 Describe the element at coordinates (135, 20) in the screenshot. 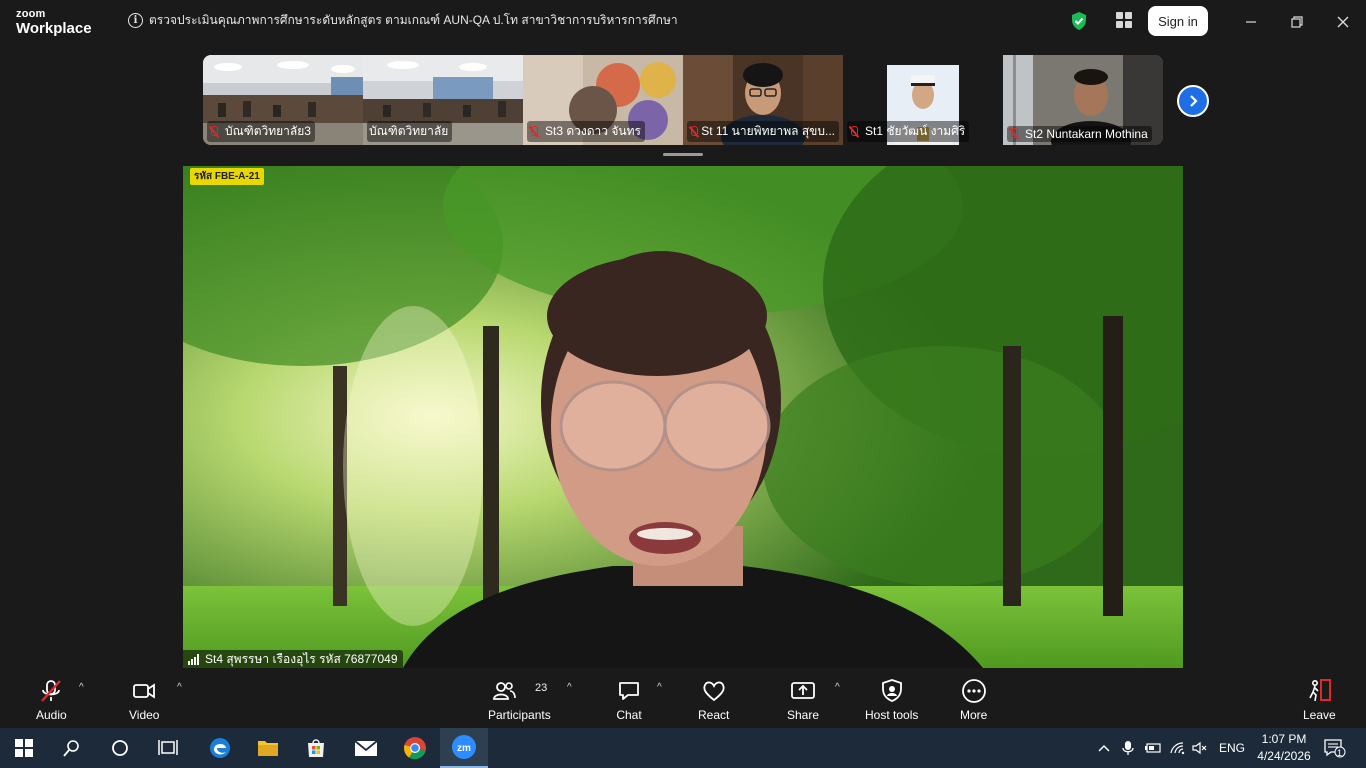

I see `info-icon: i` at that location.